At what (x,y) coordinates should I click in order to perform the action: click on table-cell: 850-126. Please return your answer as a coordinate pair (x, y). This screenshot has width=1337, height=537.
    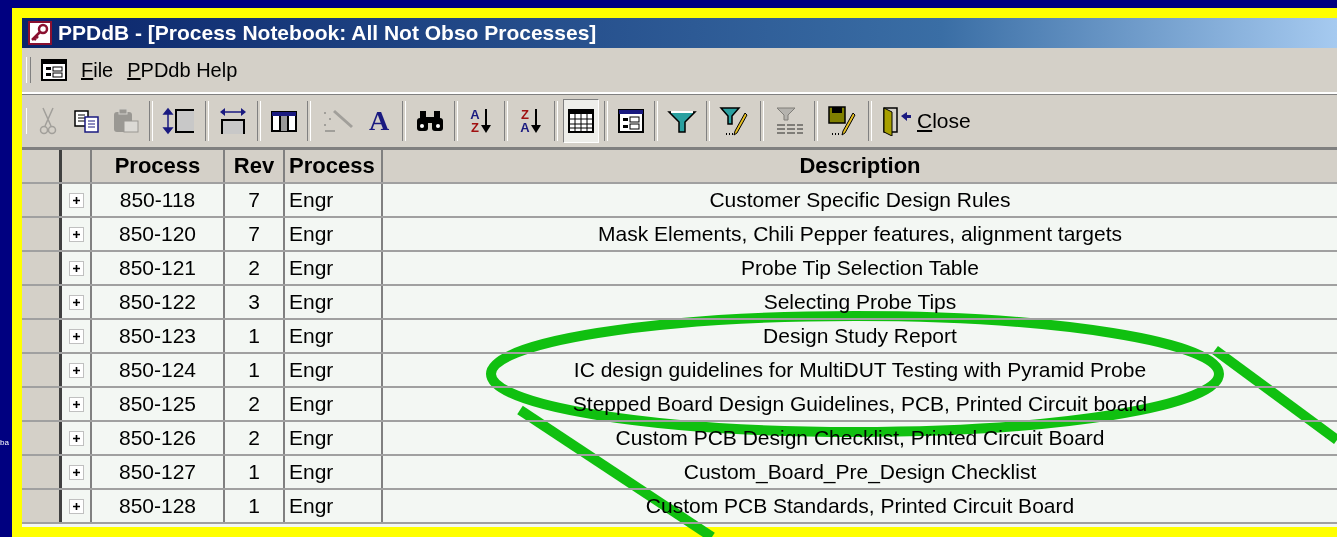
    Looking at the image, I should click on (158, 438).